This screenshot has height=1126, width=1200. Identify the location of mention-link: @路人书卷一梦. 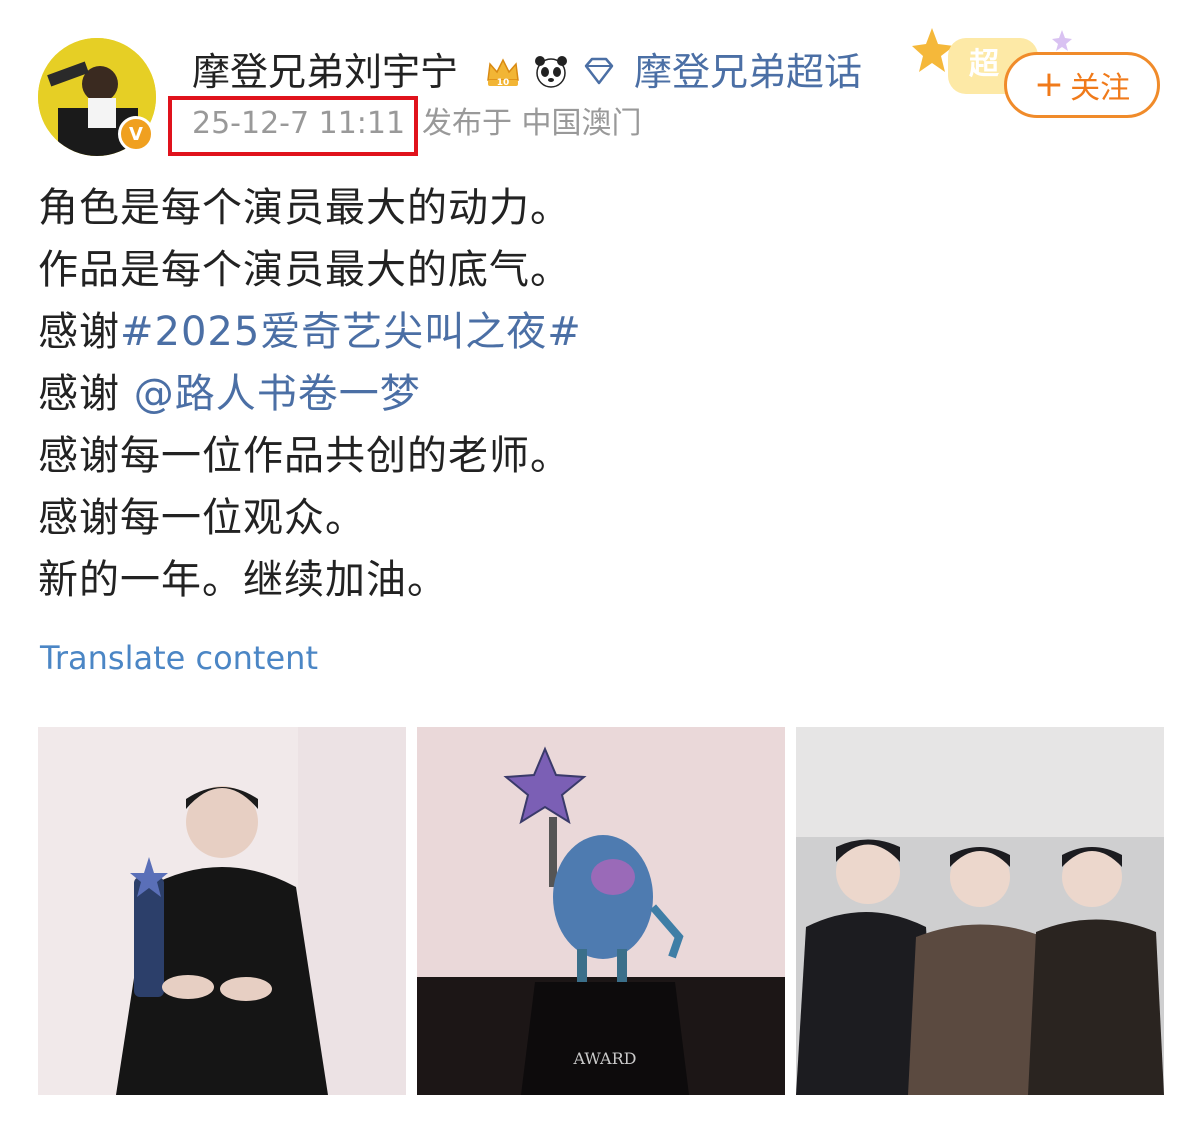
(277, 394).